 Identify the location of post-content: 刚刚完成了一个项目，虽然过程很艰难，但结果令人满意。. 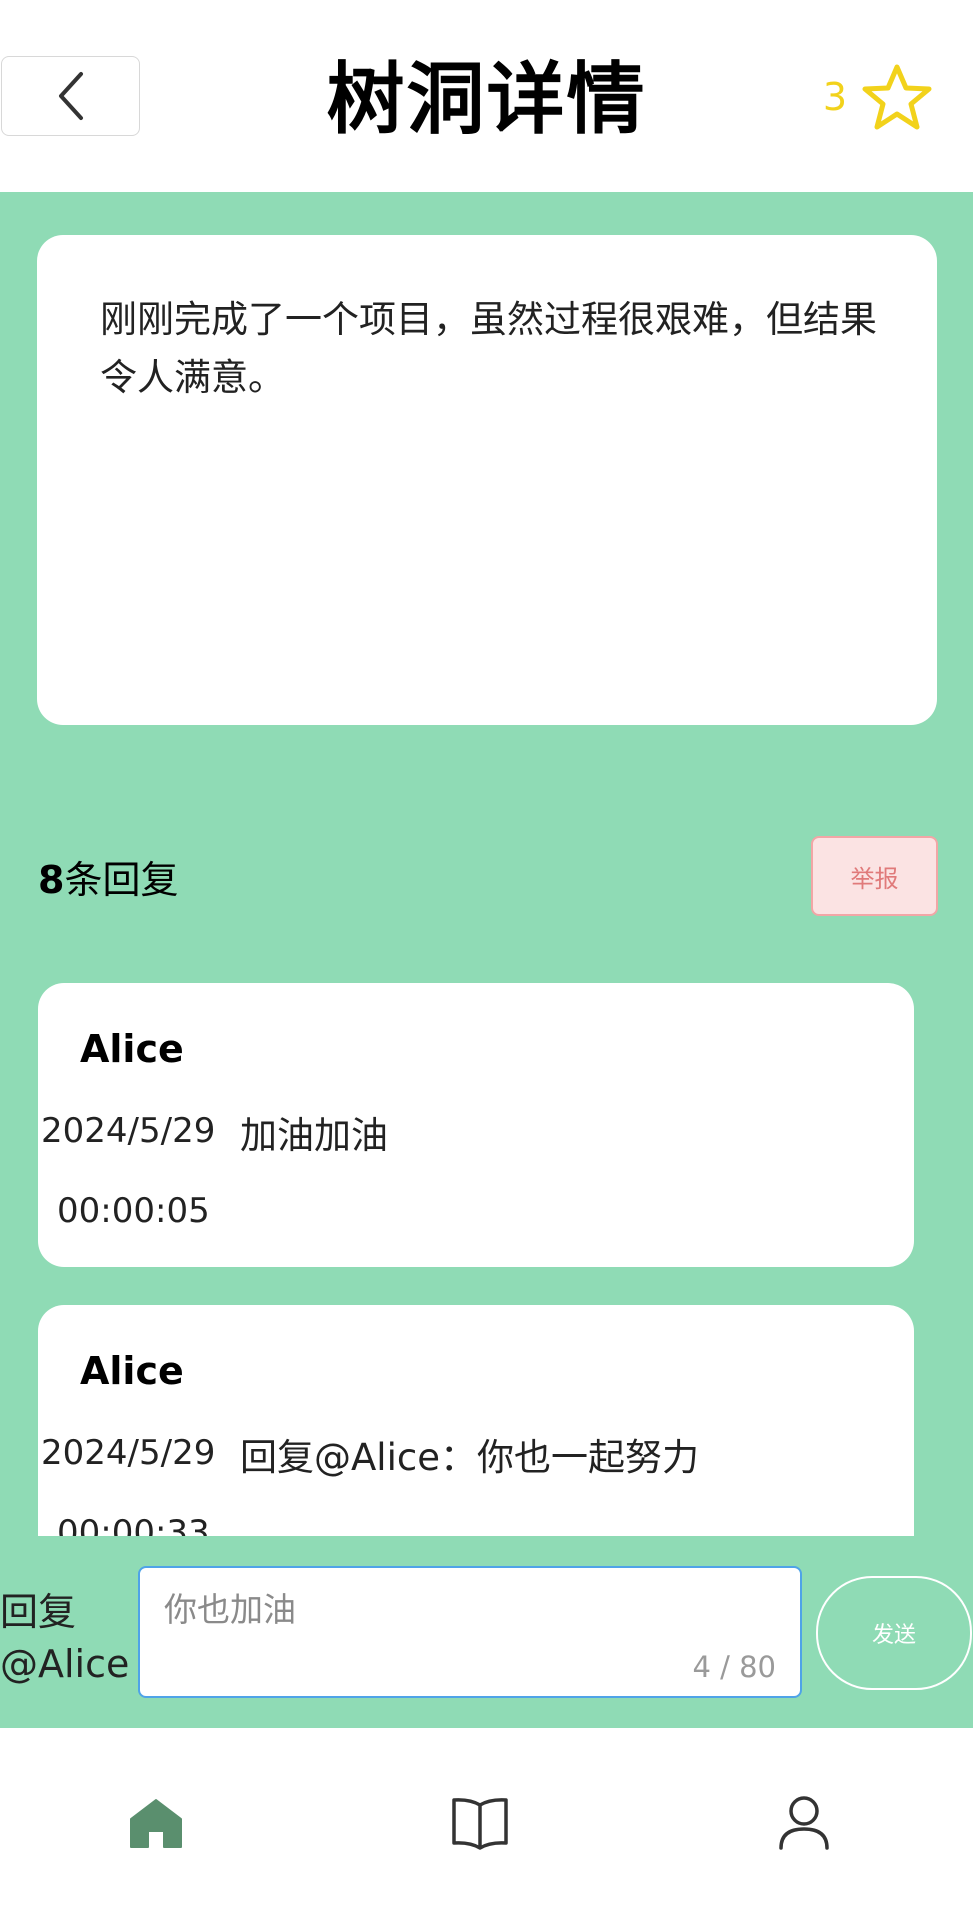
(488, 348).